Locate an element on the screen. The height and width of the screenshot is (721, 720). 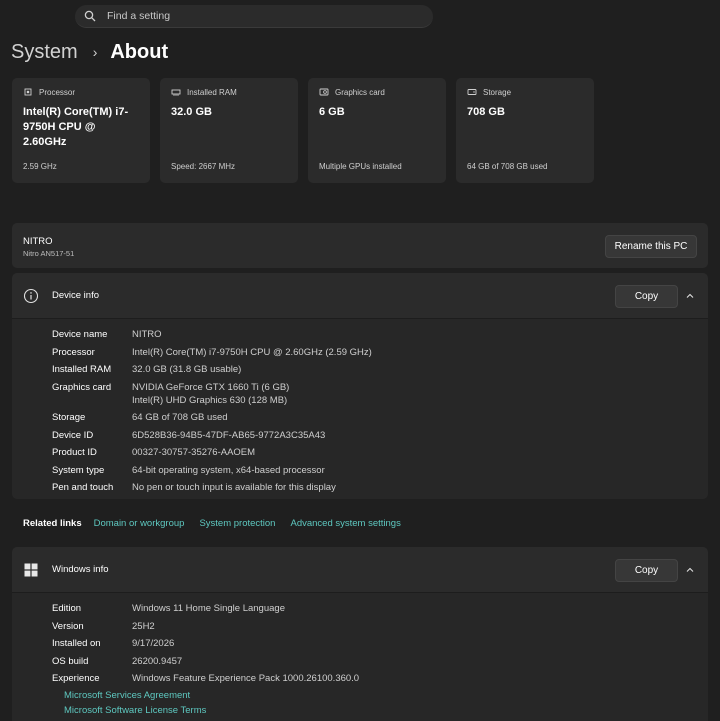
spec-key: Processor is located at coordinates (73, 352).